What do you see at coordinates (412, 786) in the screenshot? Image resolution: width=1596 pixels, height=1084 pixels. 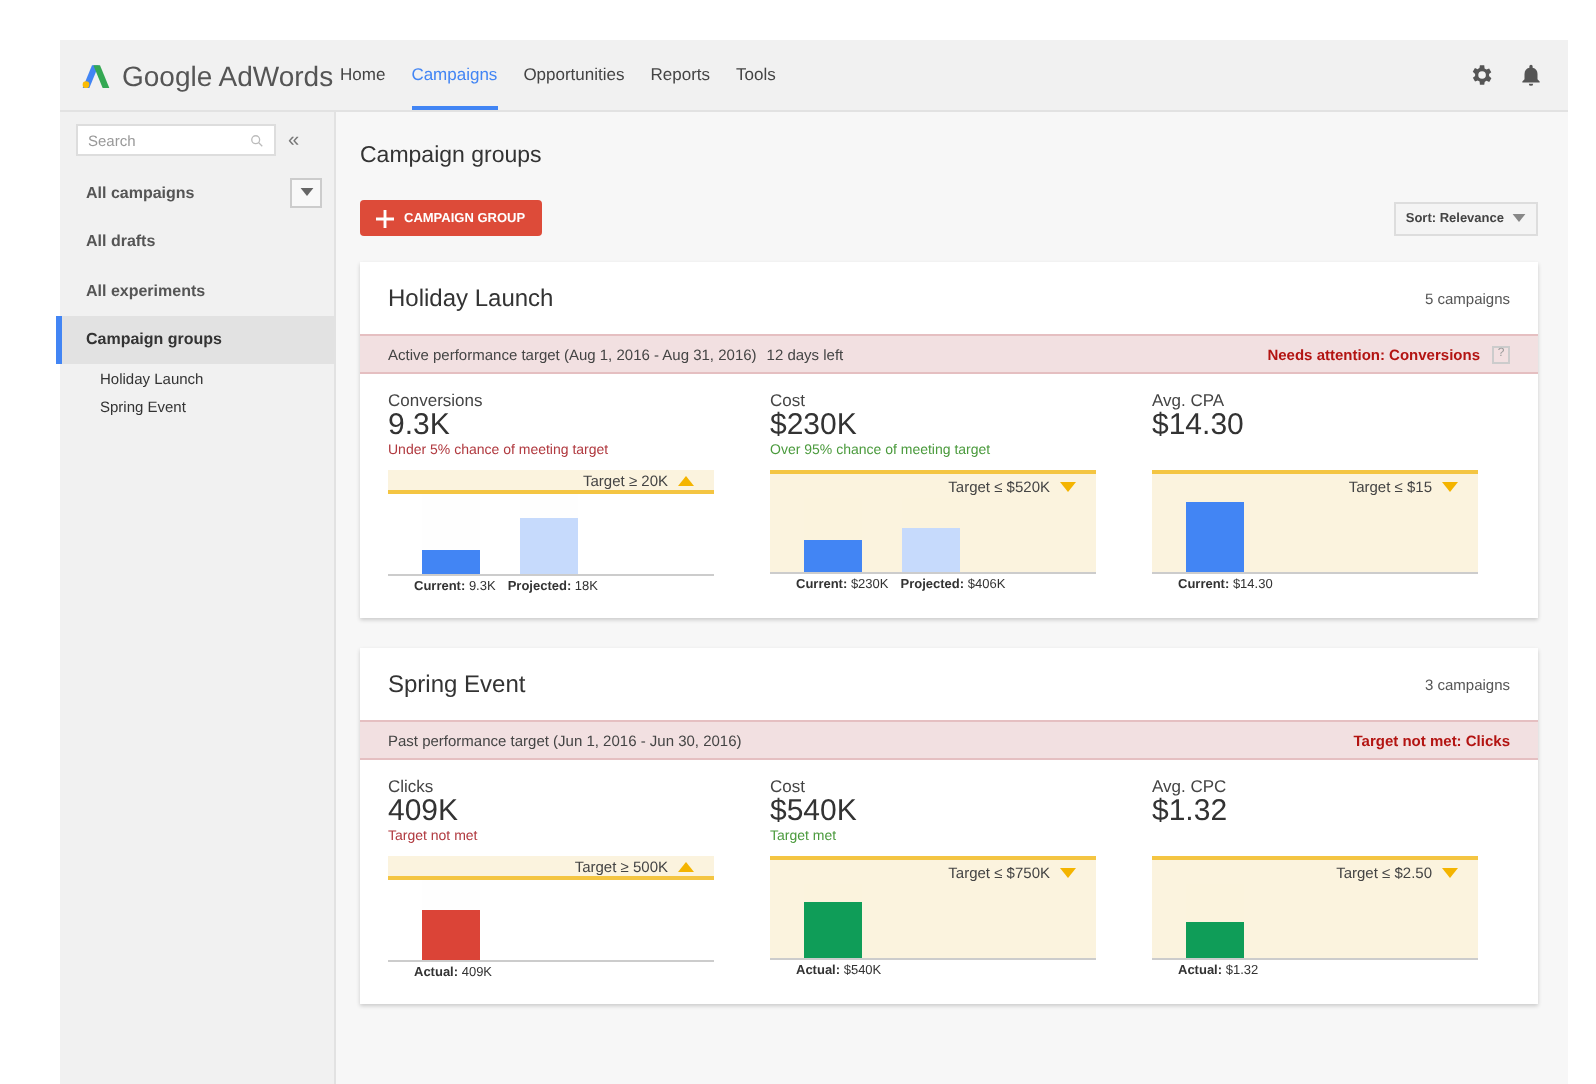 I see `metric-label: Clicks` at bounding box center [412, 786].